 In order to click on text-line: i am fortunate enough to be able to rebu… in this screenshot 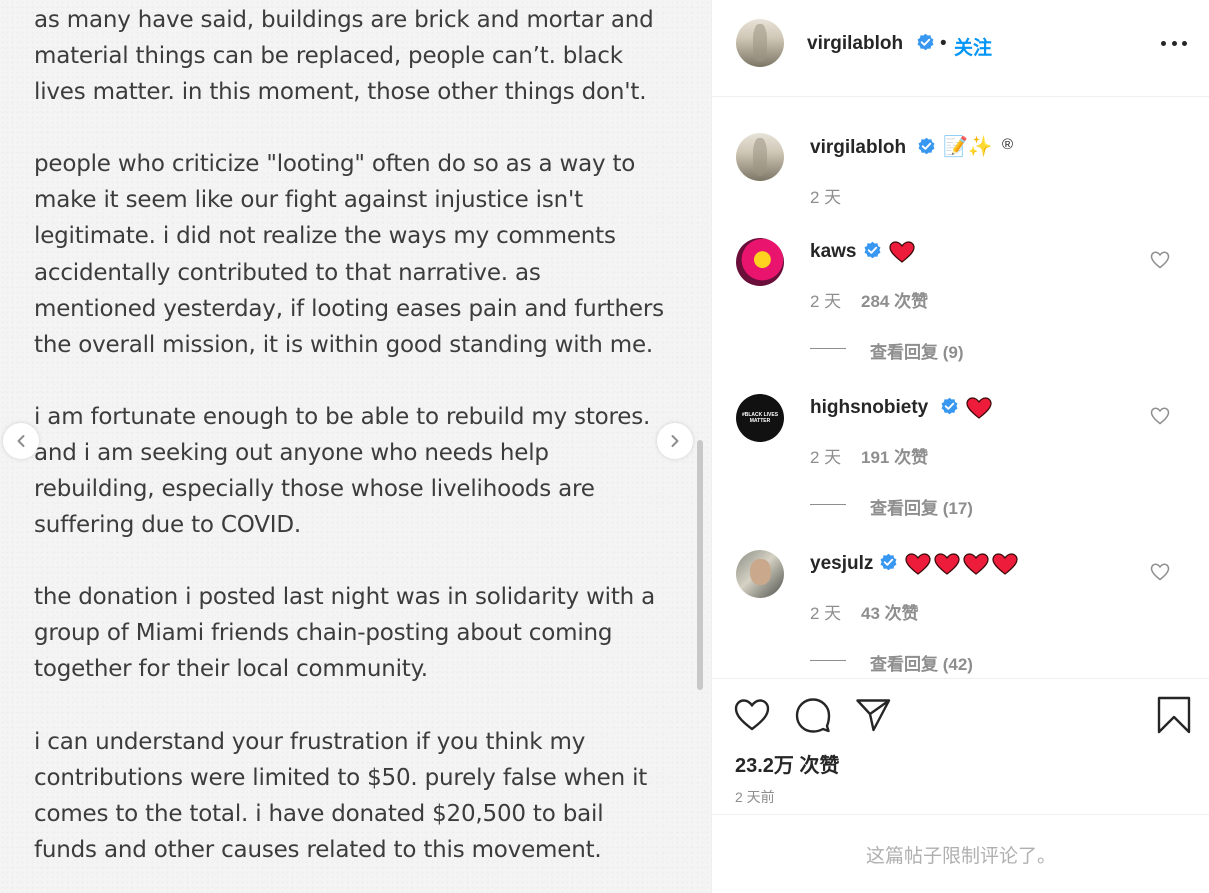, I will do `click(342, 416)`.